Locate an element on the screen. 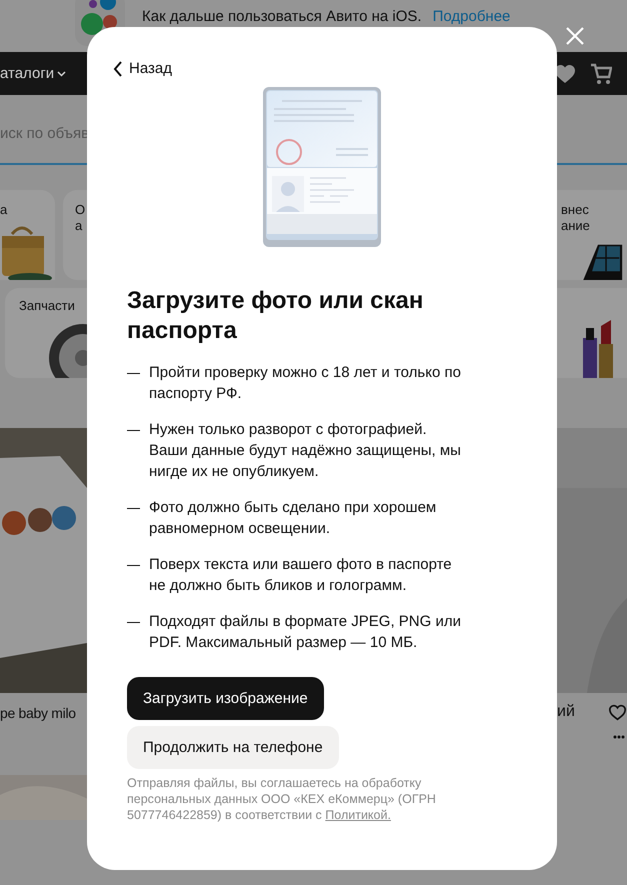  continue-on-phone-button: Продолжить на телефоне is located at coordinates (233, 747).